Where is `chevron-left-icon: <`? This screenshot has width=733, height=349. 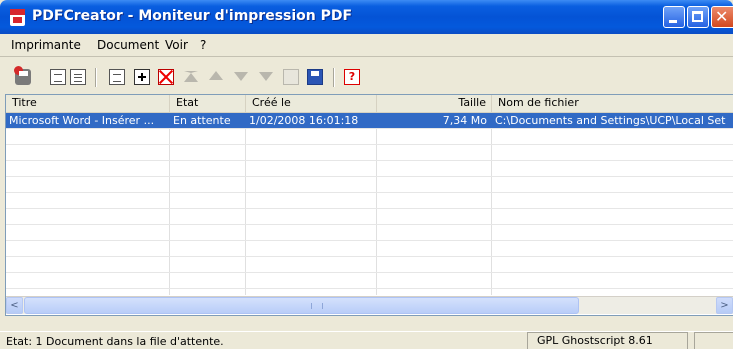 chevron-left-icon: < is located at coordinates (14, 305).